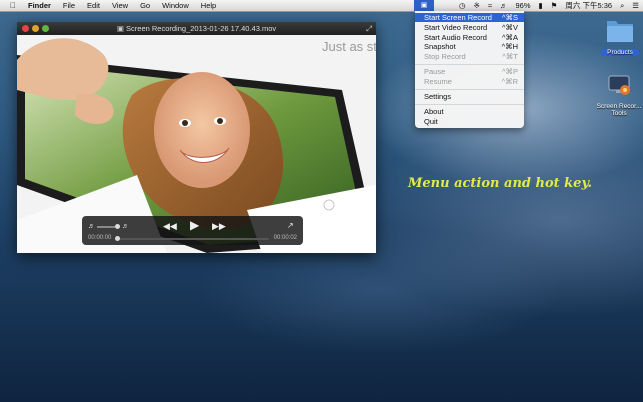  What do you see at coordinates (91, 227) in the screenshot?
I see `volume-low-icon: ♬` at bounding box center [91, 227].